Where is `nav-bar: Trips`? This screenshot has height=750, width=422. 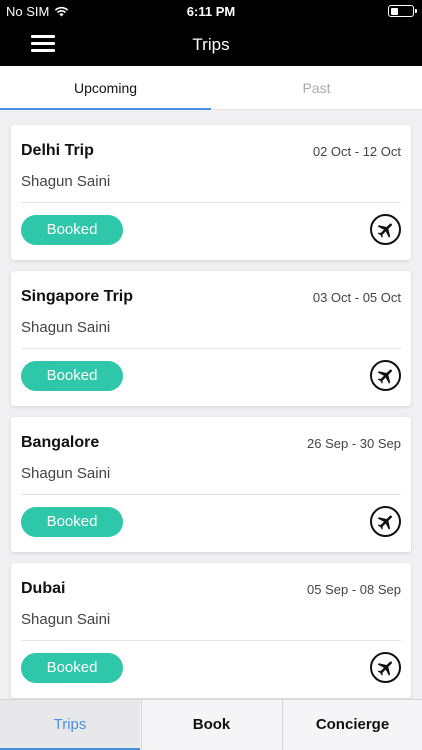
nav-bar: Trips is located at coordinates (211, 44).